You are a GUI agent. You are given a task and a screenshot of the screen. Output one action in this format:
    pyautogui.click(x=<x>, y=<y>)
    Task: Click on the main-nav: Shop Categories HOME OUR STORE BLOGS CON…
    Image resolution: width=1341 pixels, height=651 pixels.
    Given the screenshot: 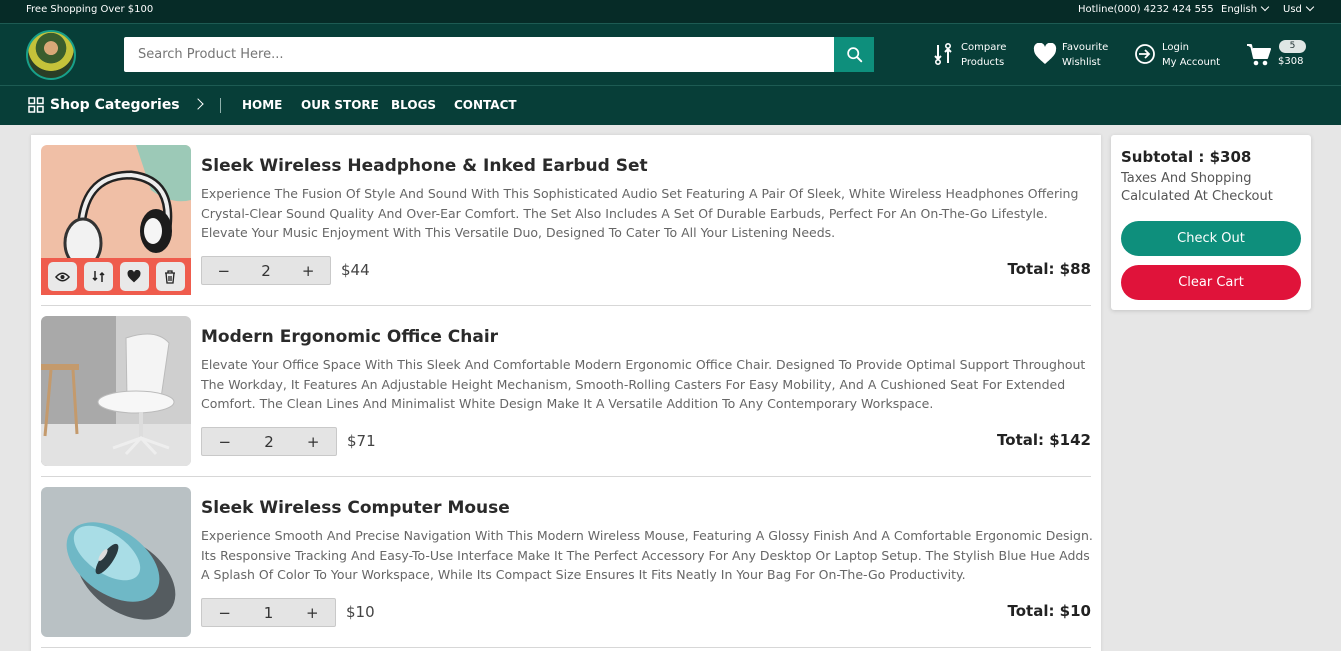 What is the action you would take?
    pyautogui.click(x=670, y=105)
    